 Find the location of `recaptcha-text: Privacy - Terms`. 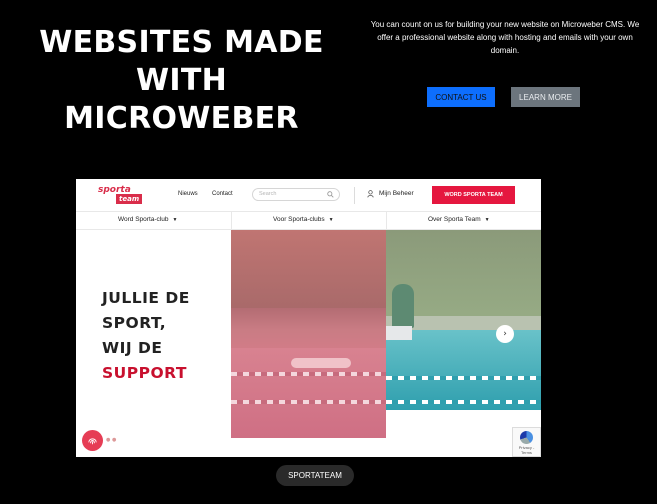

recaptcha-text: Privacy - Terms is located at coordinates (526, 450).